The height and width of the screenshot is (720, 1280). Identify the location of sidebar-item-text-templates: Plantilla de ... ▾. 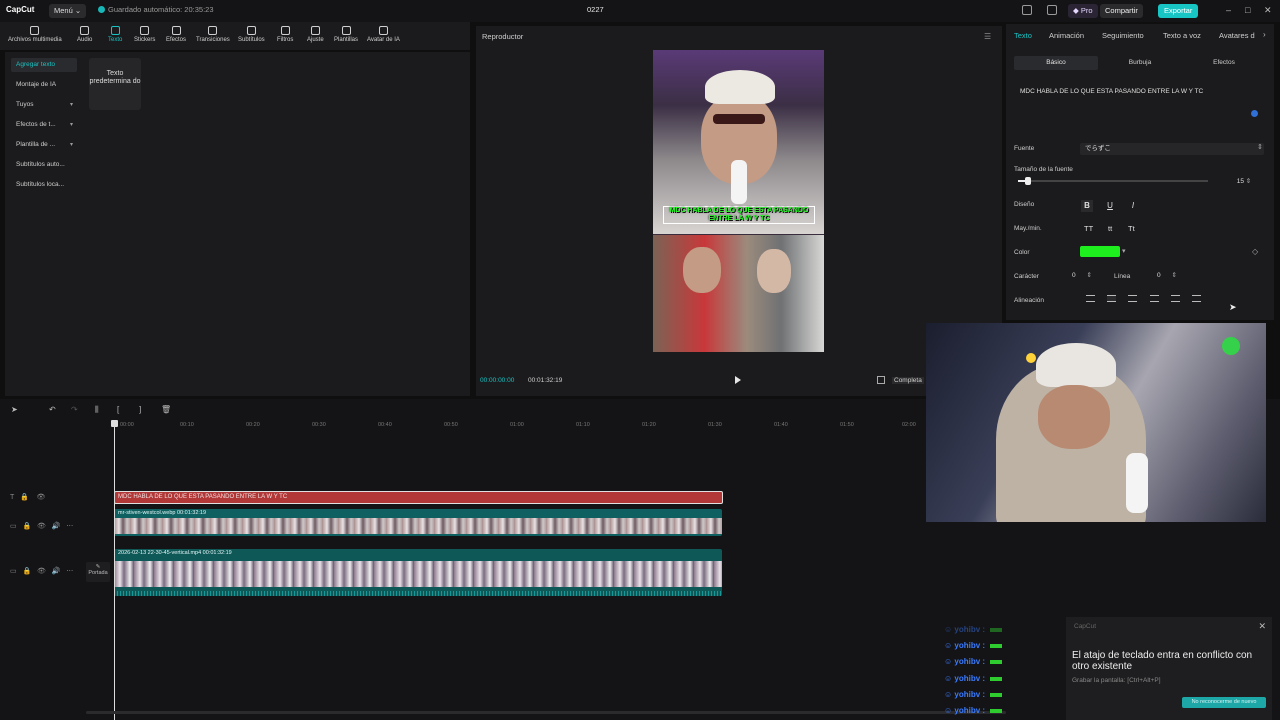
(44, 145).